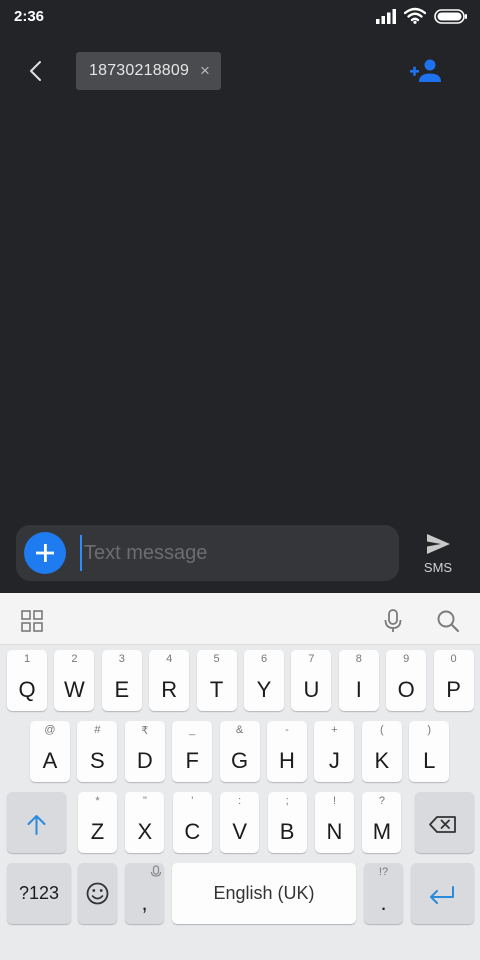 The image size is (480, 960). I want to click on grid-icon, so click(32, 621).